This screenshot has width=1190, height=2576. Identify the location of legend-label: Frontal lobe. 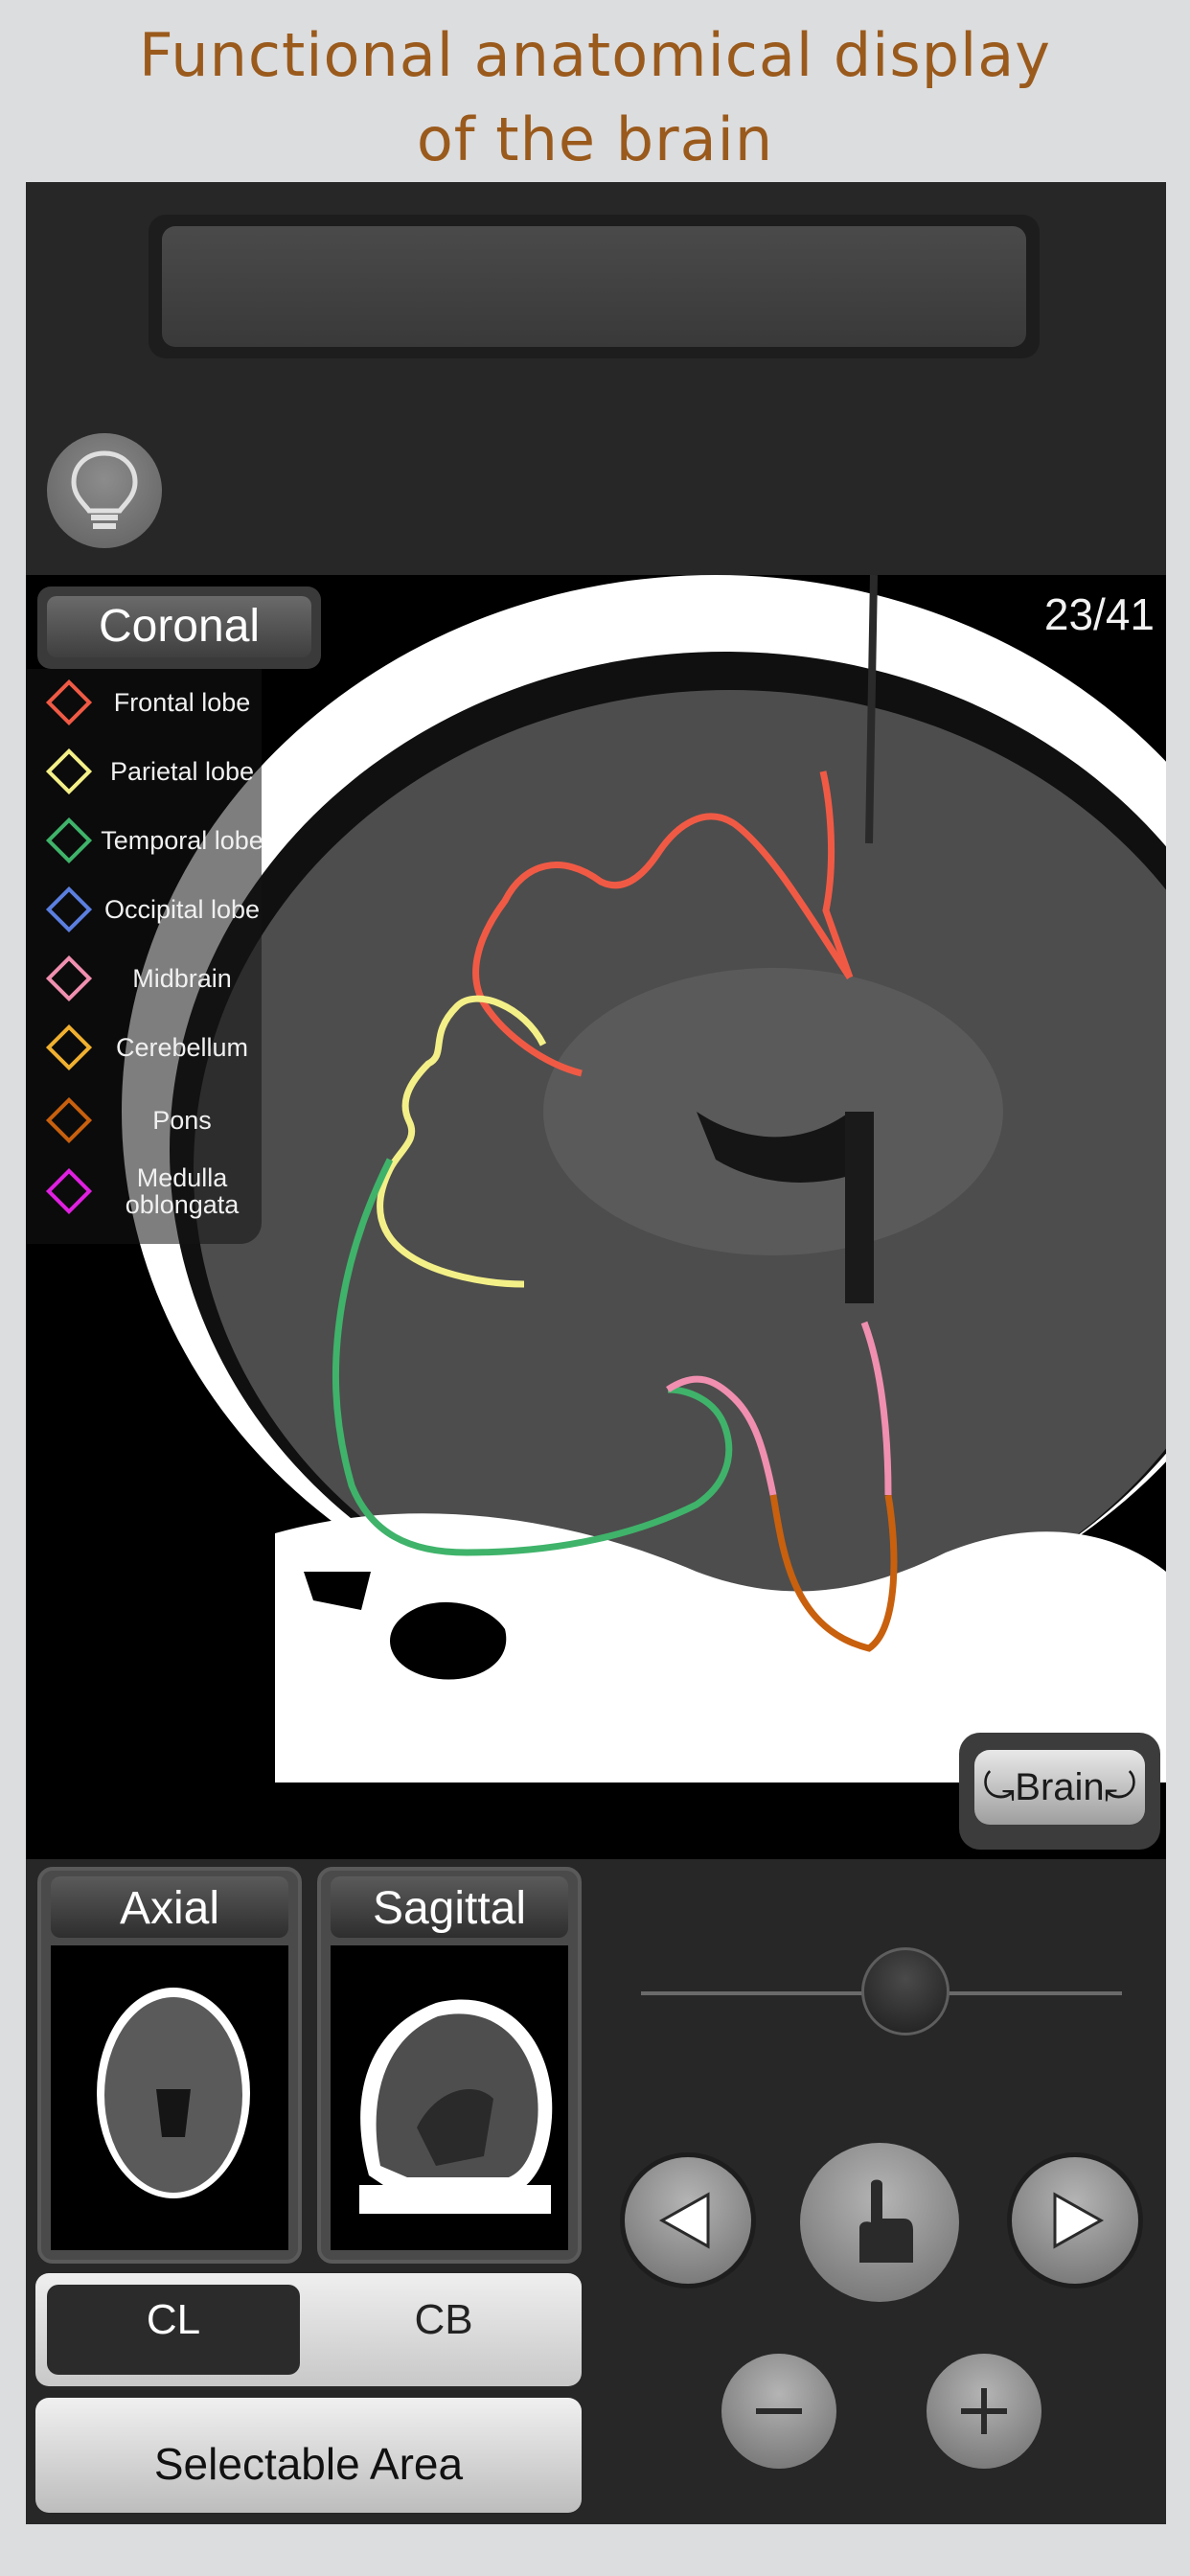
(182, 702).